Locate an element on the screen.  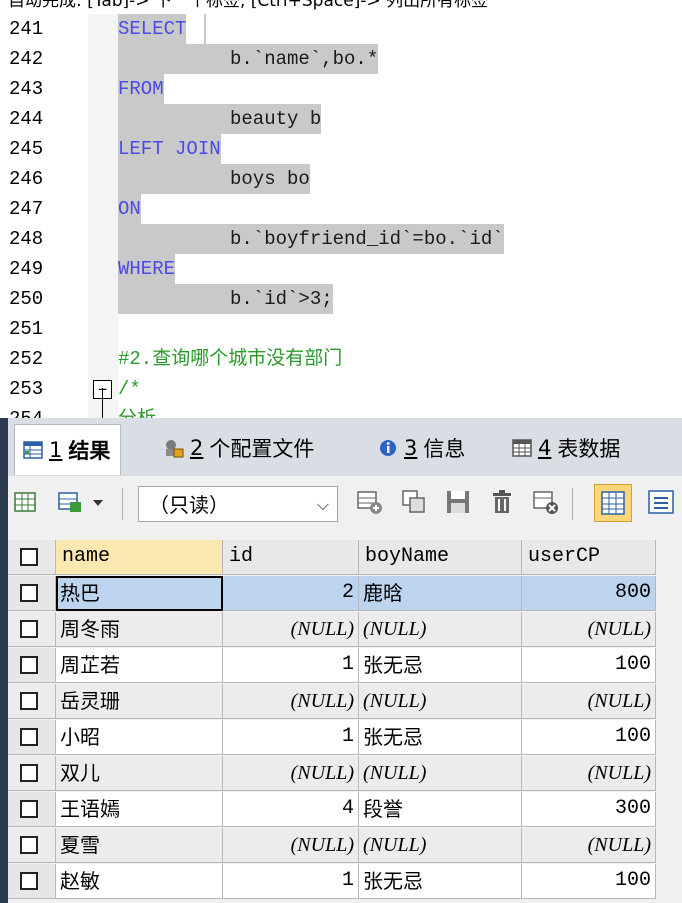
cell-name: 周冬雨 is located at coordinates (139, 629).